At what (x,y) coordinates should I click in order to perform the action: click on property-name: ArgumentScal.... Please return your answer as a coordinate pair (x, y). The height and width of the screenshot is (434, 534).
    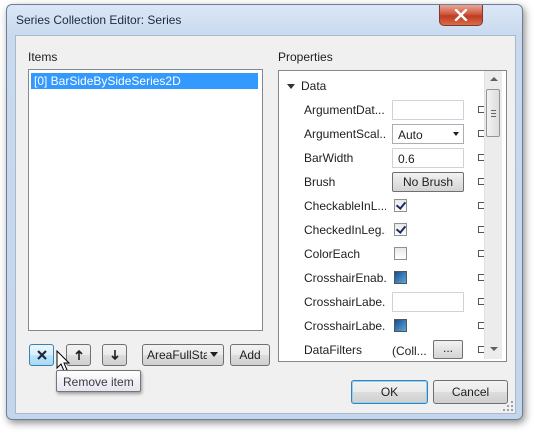
    Looking at the image, I should click on (345, 134).